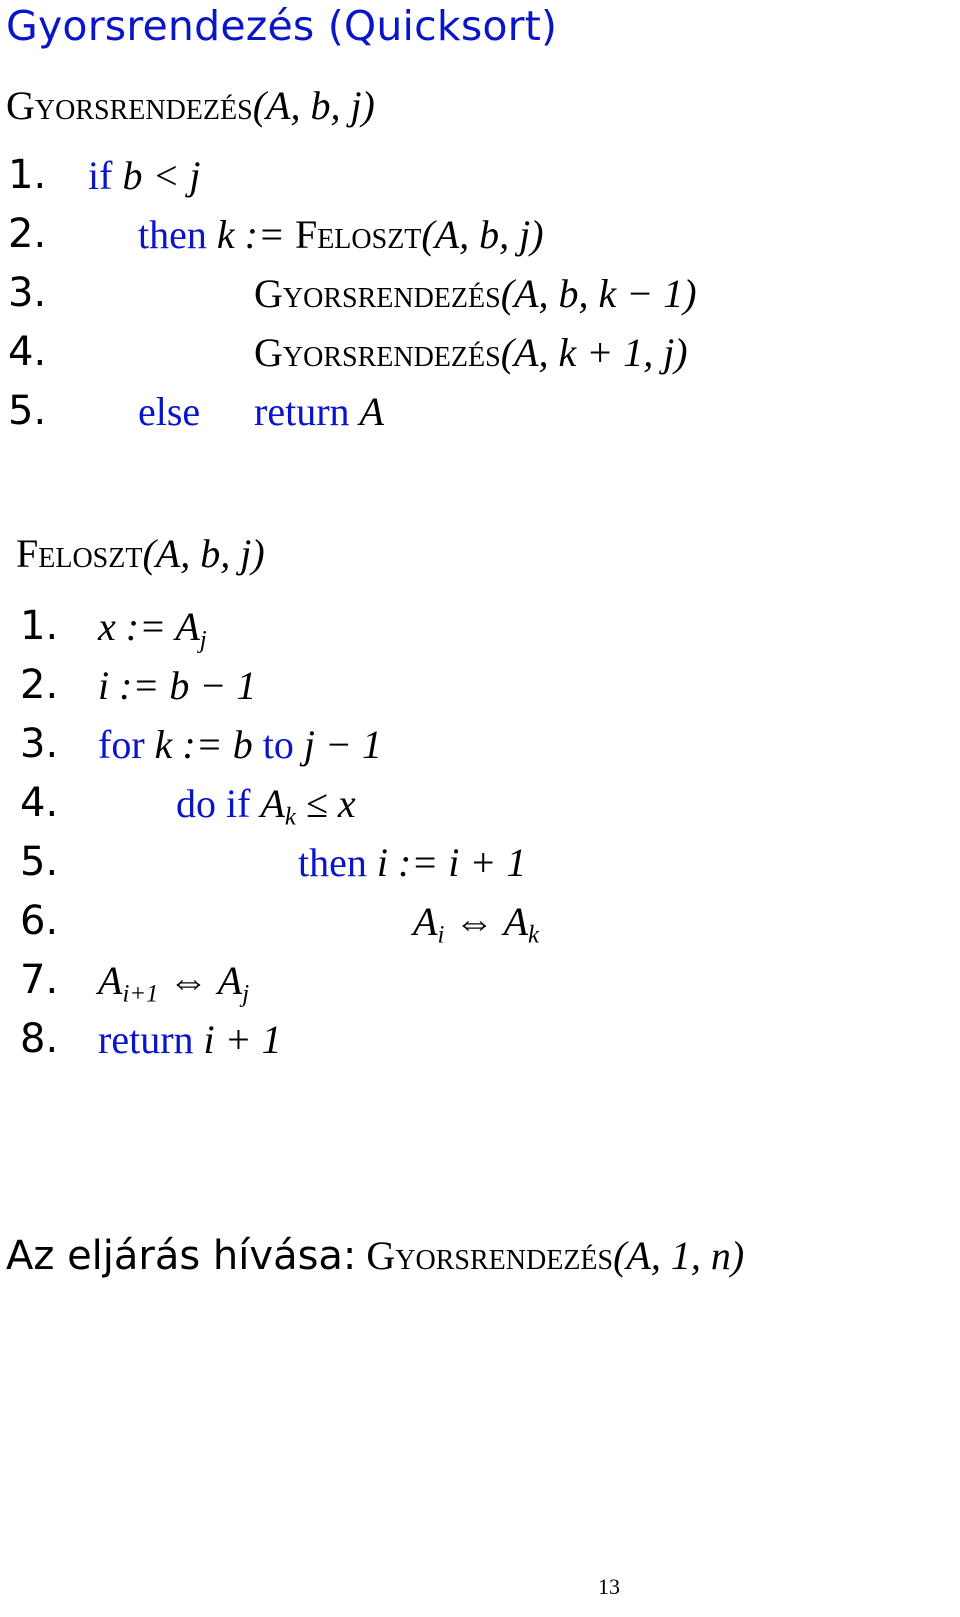  Describe the element at coordinates (213, 803) in the screenshot. I see `keyword-do-if: do if` at that location.